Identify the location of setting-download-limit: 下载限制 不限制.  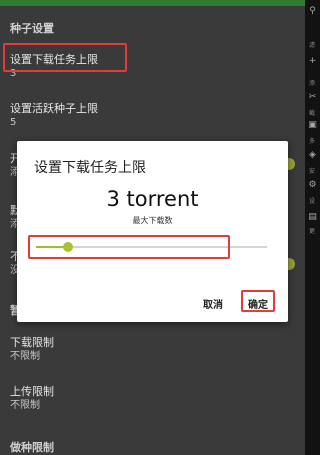
(150, 349).